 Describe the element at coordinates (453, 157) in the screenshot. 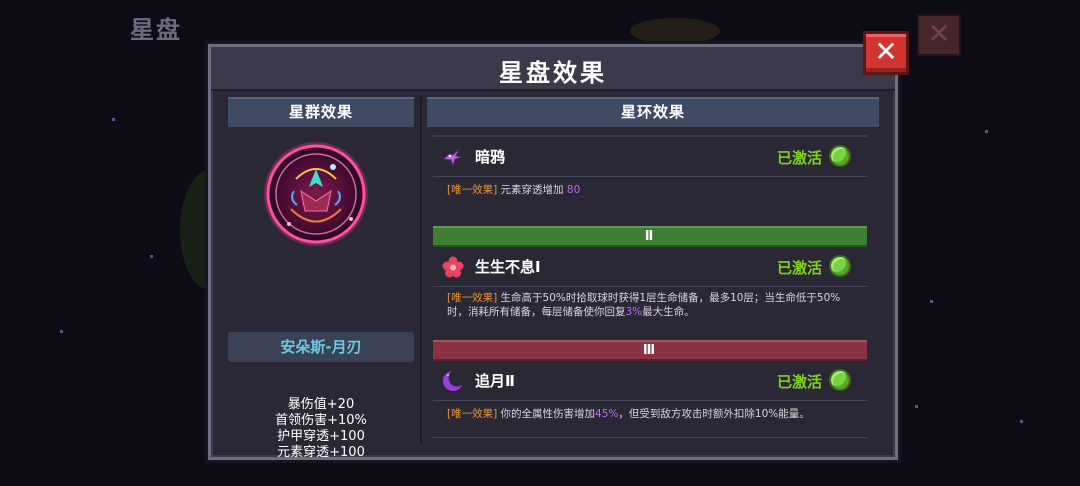

I see `raven-icon` at that location.